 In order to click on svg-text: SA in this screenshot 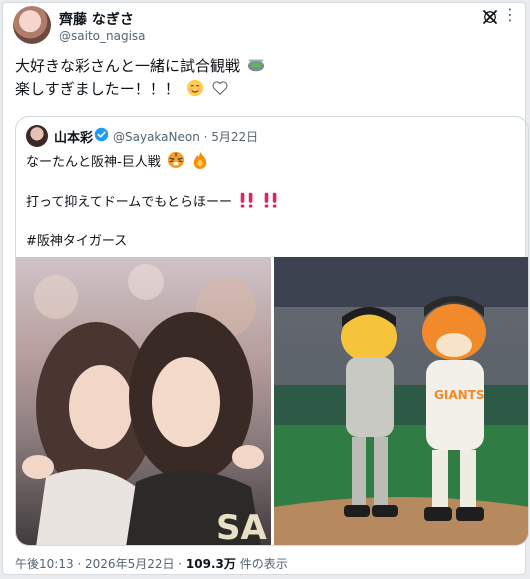, I will do `click(241, 527)`.